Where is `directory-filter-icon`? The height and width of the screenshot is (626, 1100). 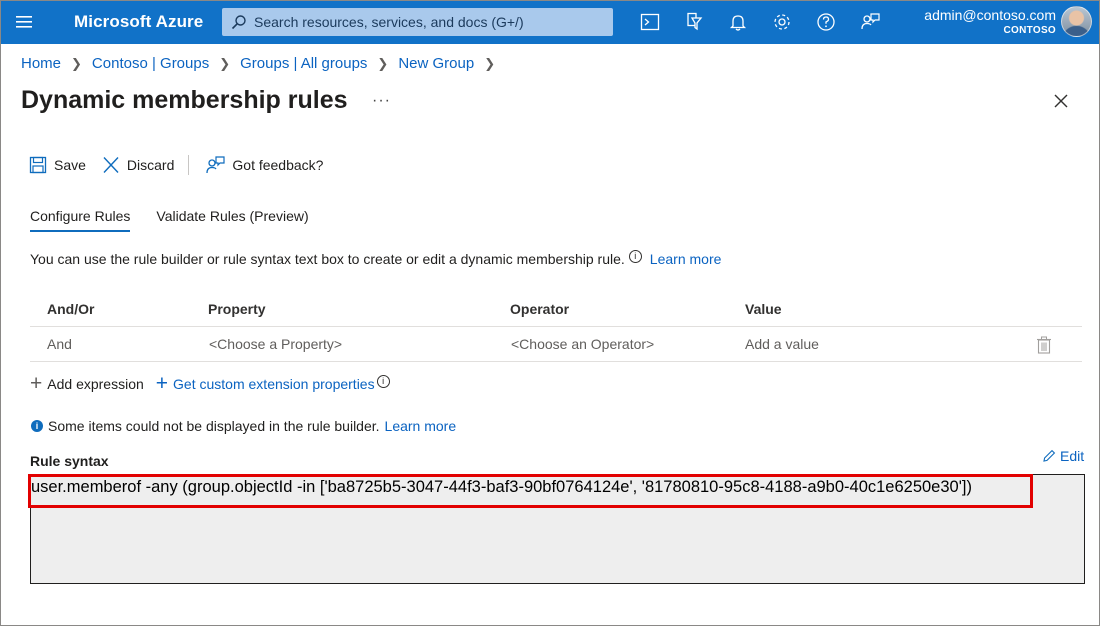
directory-filter-icon is located at coordinates (694, 22).